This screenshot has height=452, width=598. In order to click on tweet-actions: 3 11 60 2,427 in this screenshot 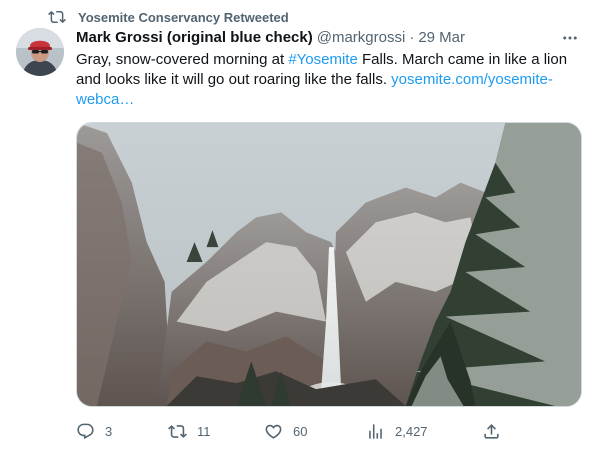, I will do `click(291, 431)`.